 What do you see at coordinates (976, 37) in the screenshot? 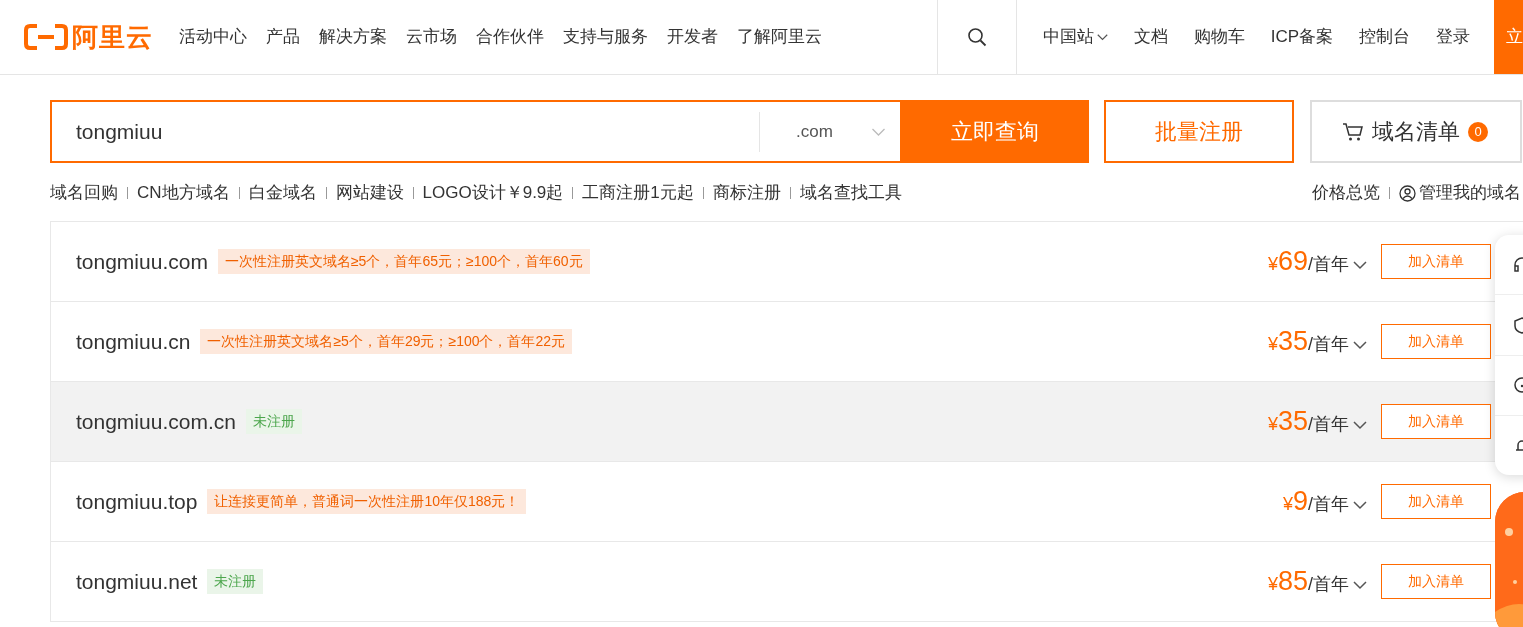
I see `search-icon` at bounding box center [976, 37].